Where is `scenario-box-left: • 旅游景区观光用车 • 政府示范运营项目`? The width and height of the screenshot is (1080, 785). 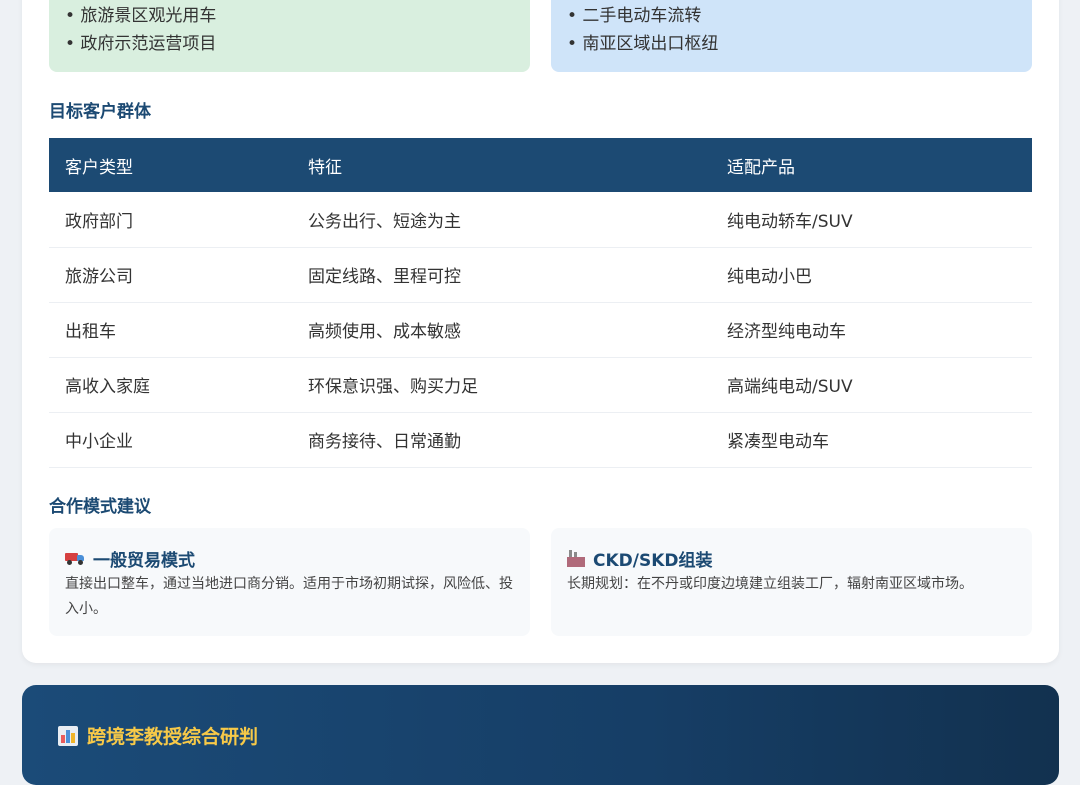
scenario-box-left: • 旅游景区观光用车 • 政府示范运营项目 is located at coordinates (289, 36).